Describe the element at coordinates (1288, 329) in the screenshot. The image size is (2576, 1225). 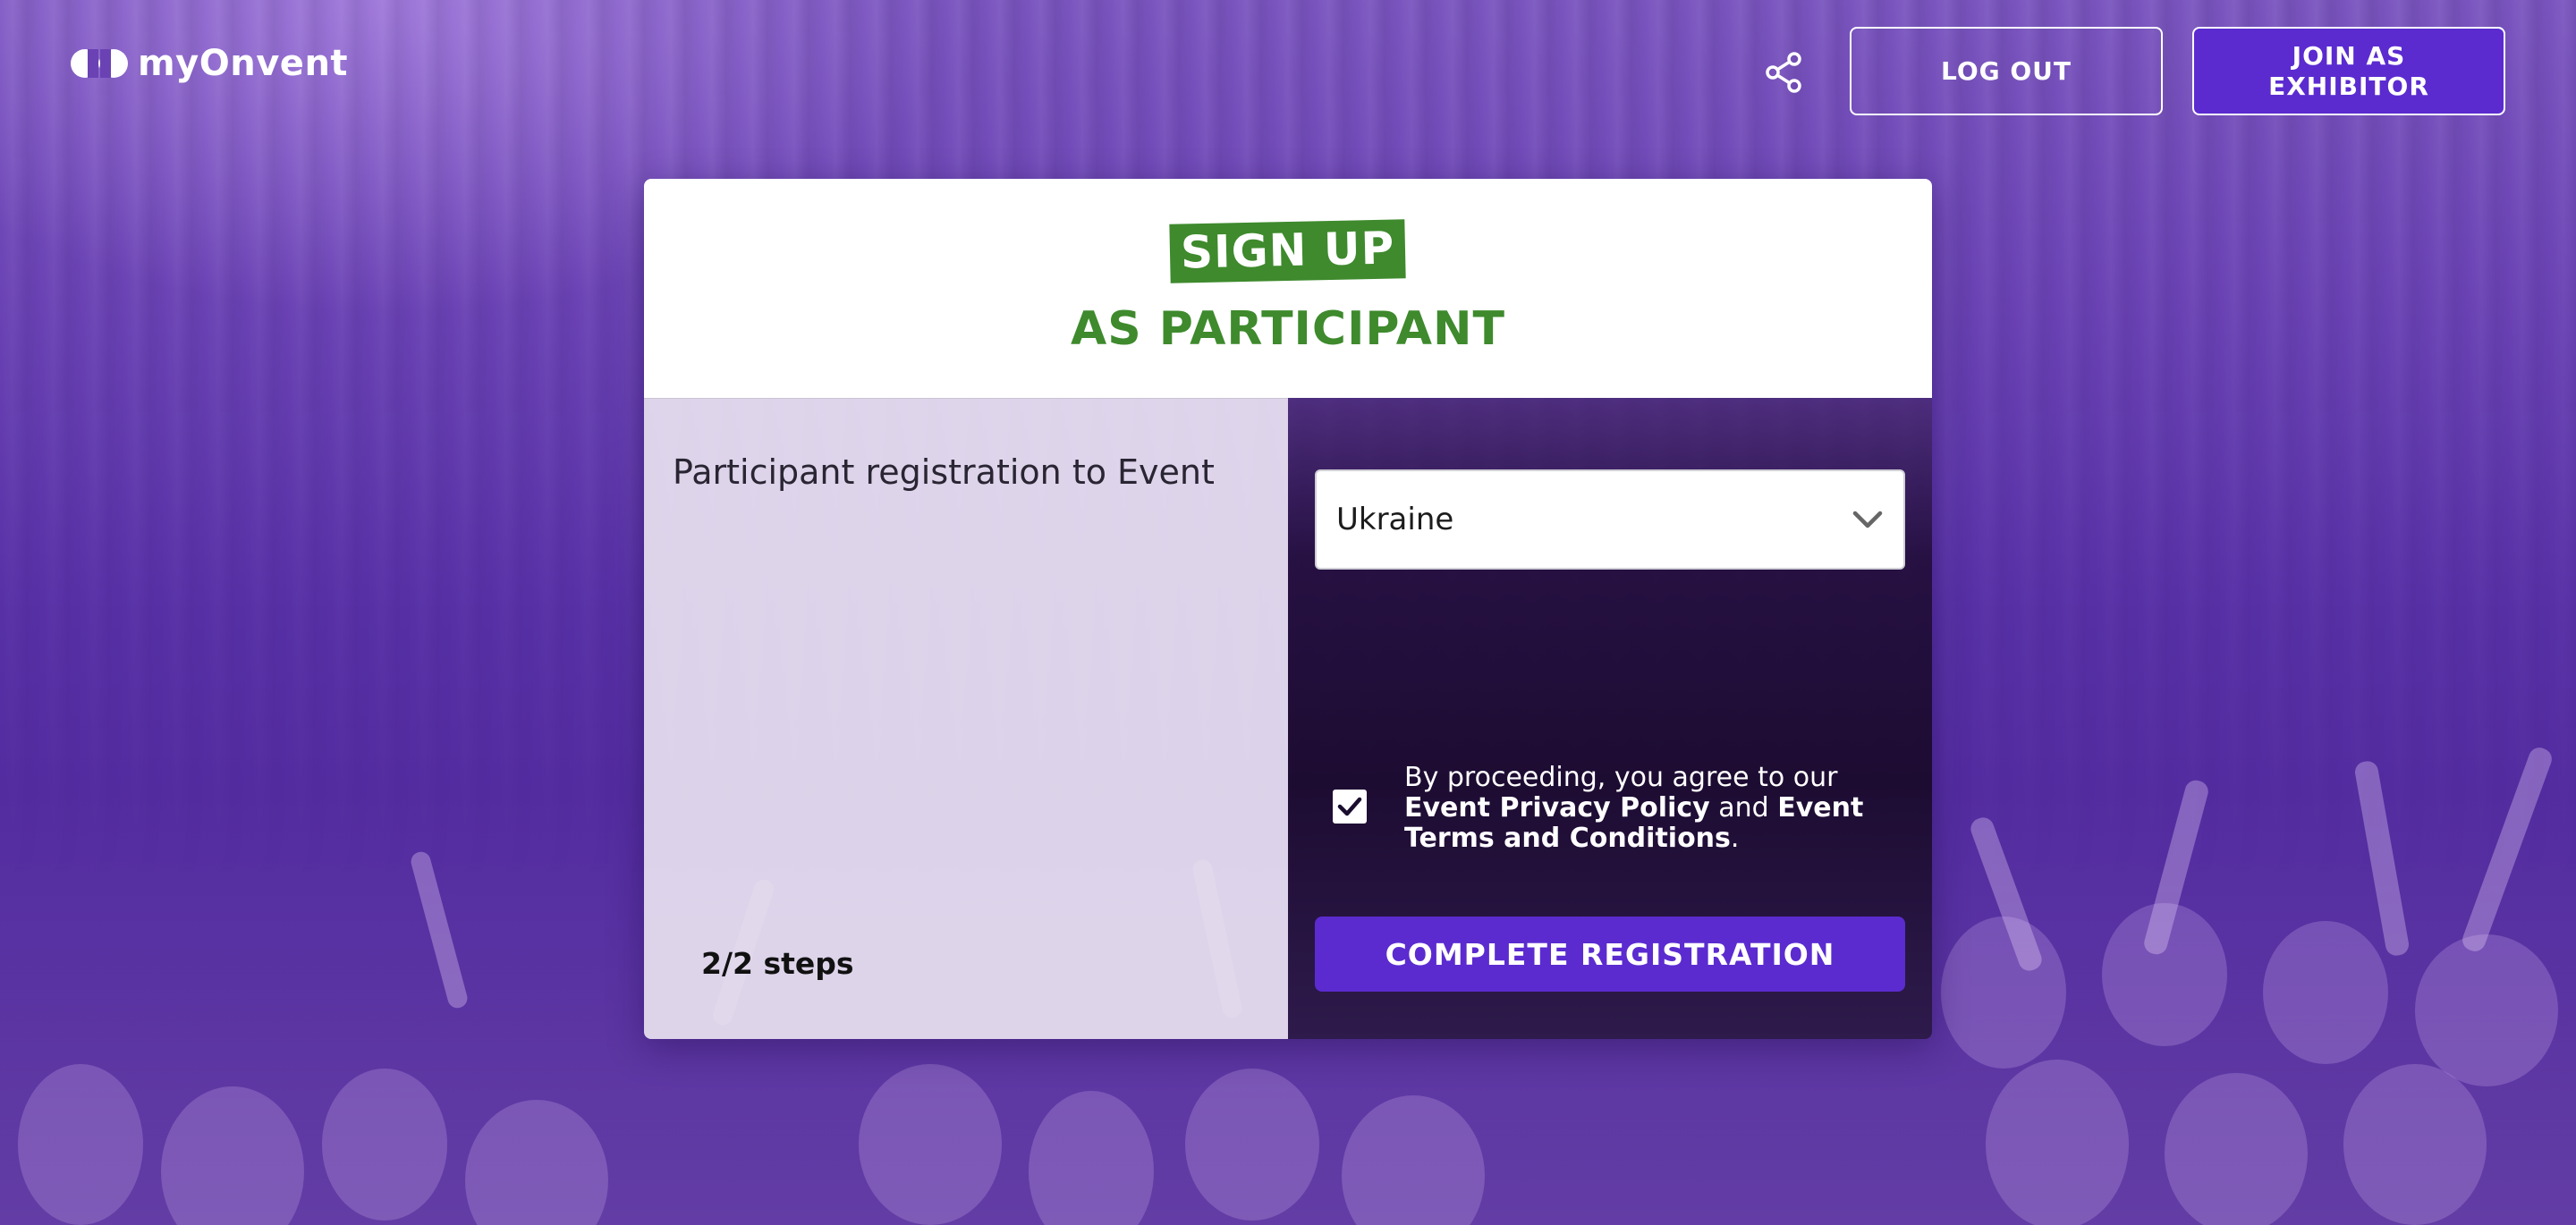
I see `page-title: AS PARTICIPANT` at that location.